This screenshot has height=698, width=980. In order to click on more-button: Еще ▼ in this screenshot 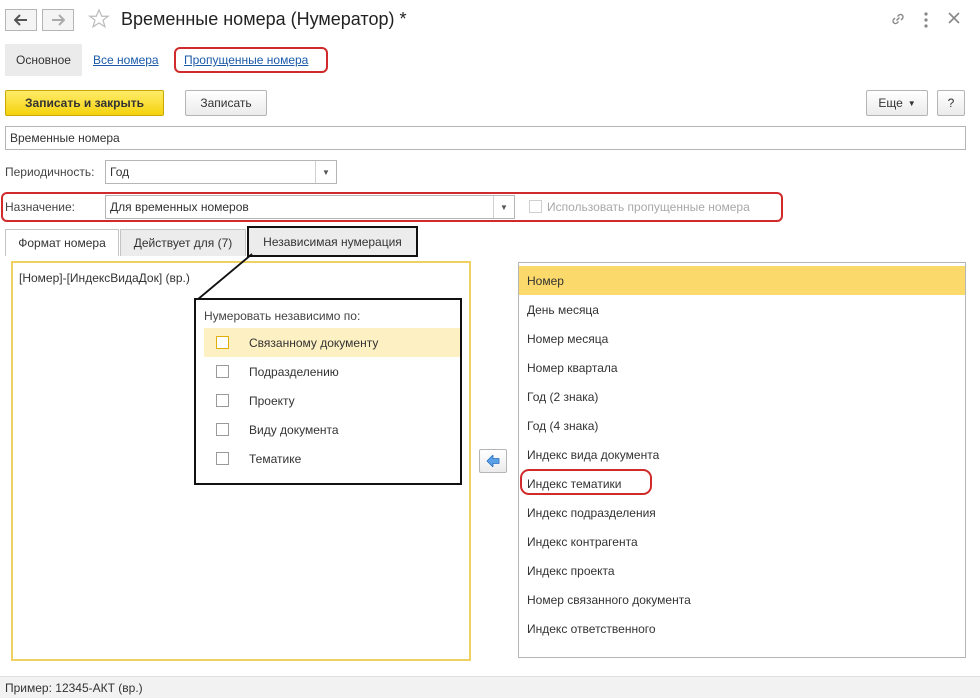, I will do `click(897, 103)`.